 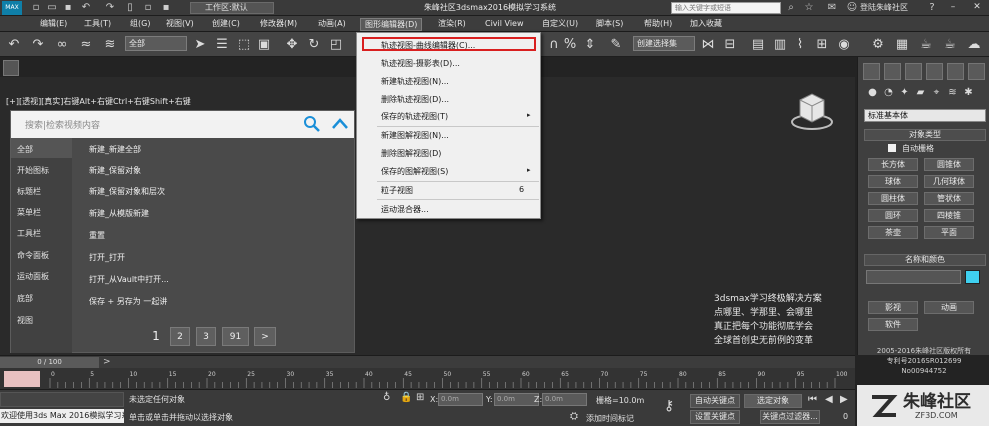 What do you see at coordinates (292, 45) in the screenshot?
I see `select-move-icon: ✥` at bounding box center [292, 45].